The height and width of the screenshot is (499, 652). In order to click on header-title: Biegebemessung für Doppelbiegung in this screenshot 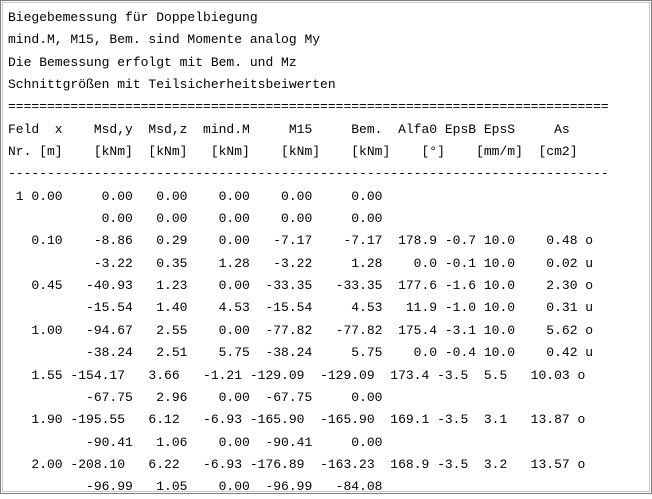, I will do `click(133, 17)`.